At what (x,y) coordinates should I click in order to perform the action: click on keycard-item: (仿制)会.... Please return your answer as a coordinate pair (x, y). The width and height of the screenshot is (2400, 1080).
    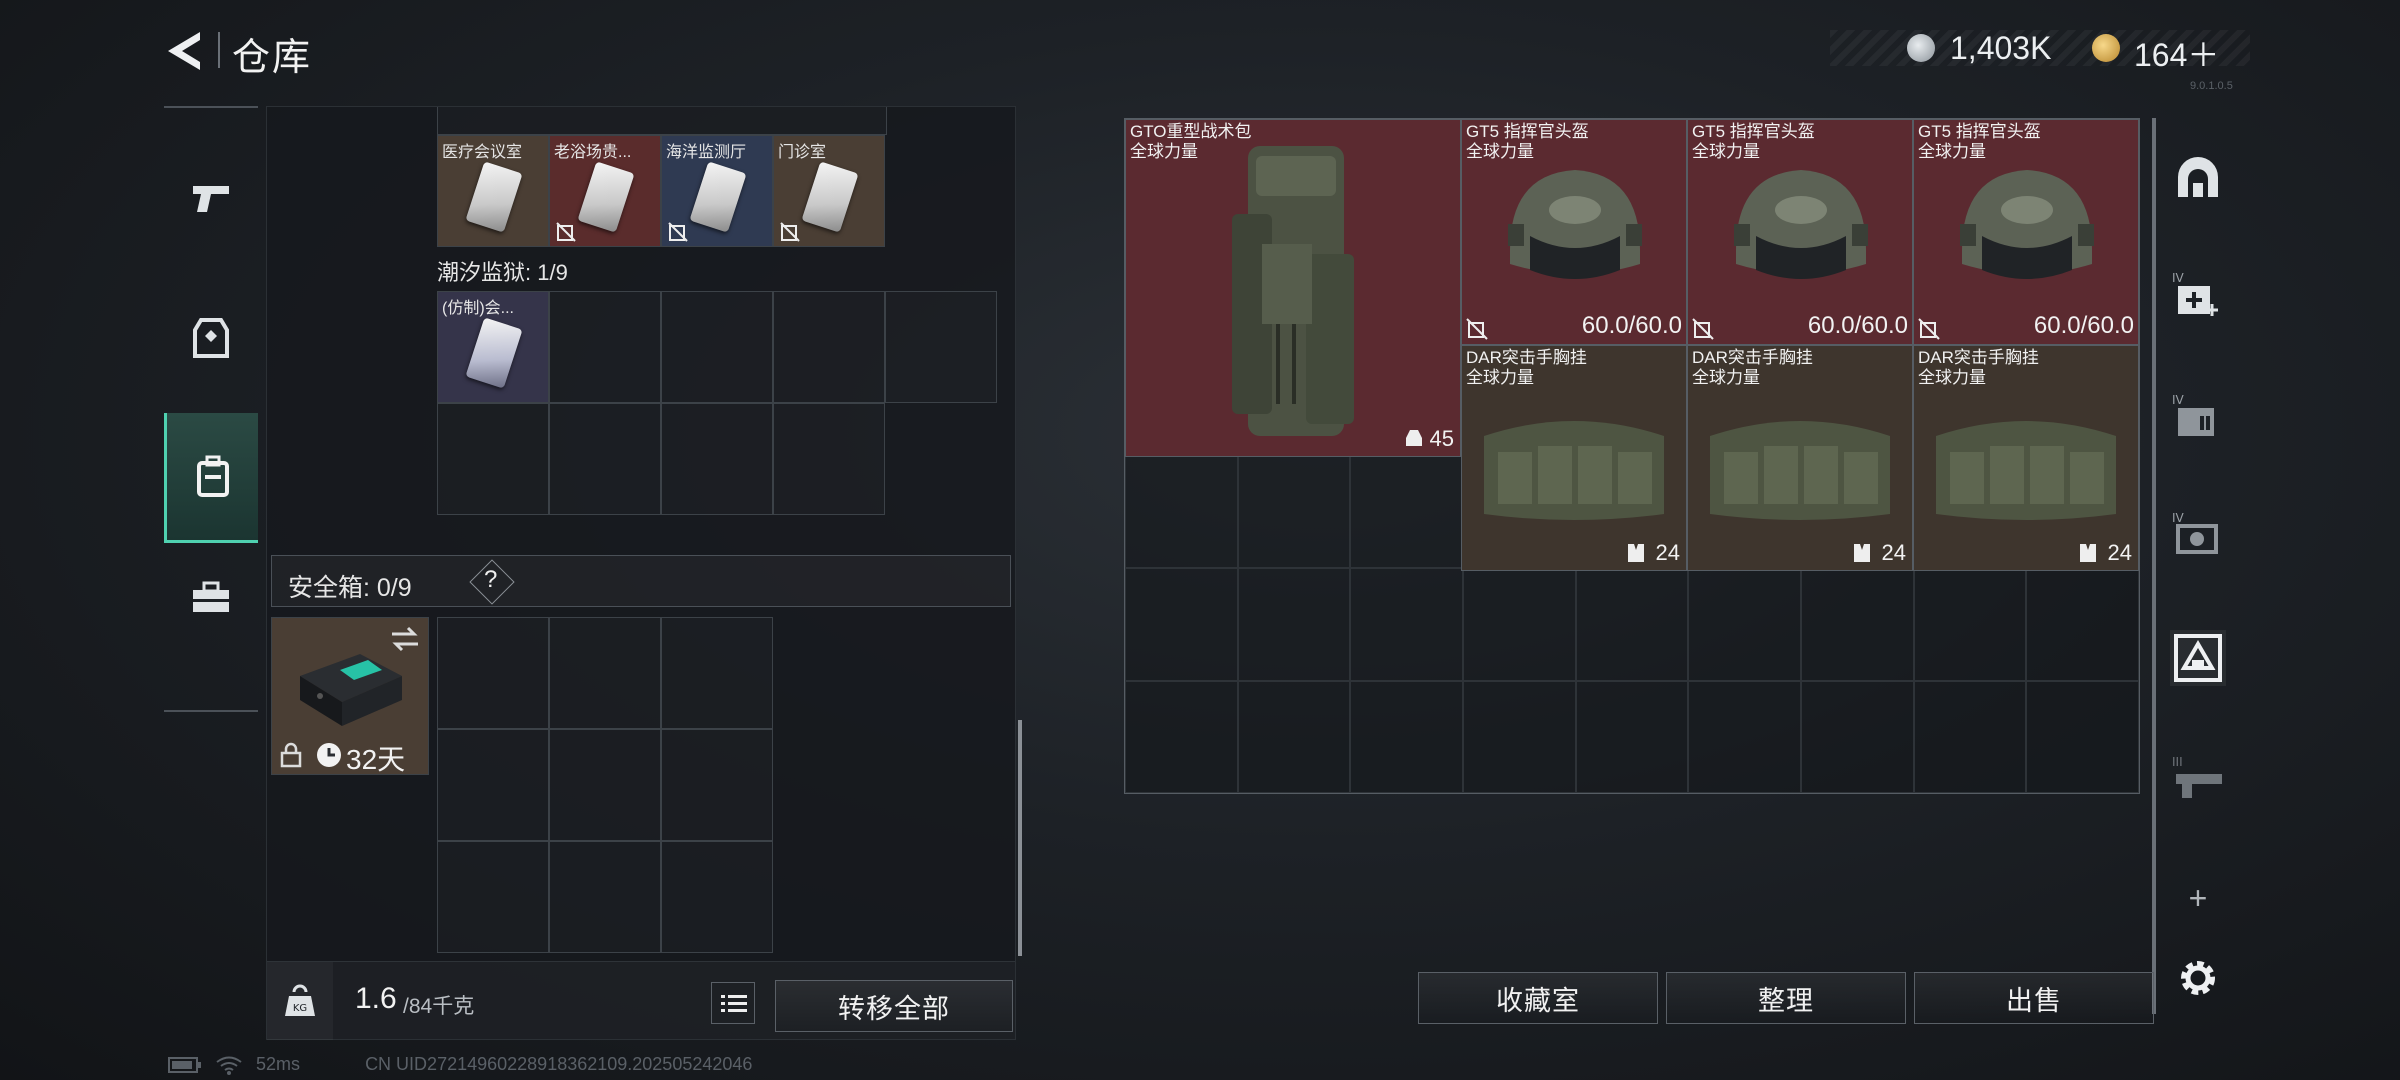
    Looking at the image, I should click on (493, 347).